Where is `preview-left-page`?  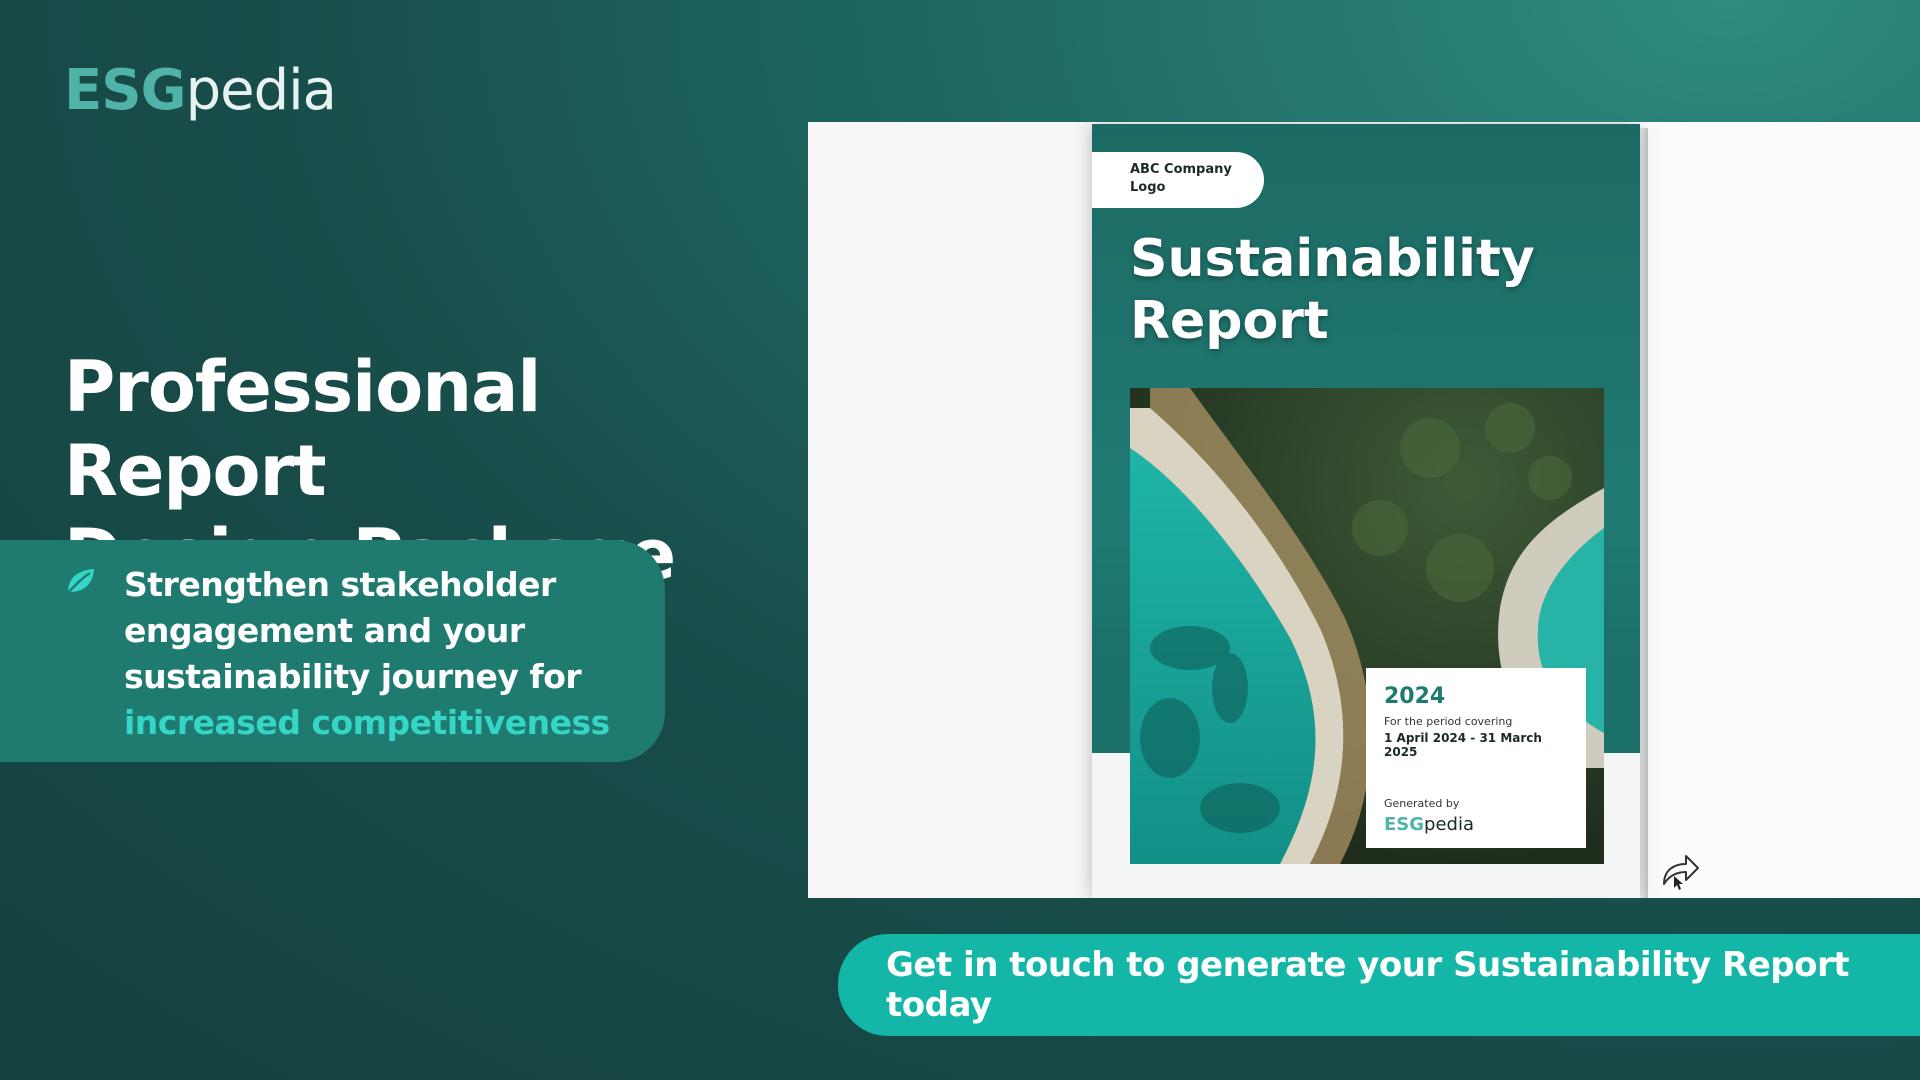 preview-left-page is located at coordinates (950, 510).